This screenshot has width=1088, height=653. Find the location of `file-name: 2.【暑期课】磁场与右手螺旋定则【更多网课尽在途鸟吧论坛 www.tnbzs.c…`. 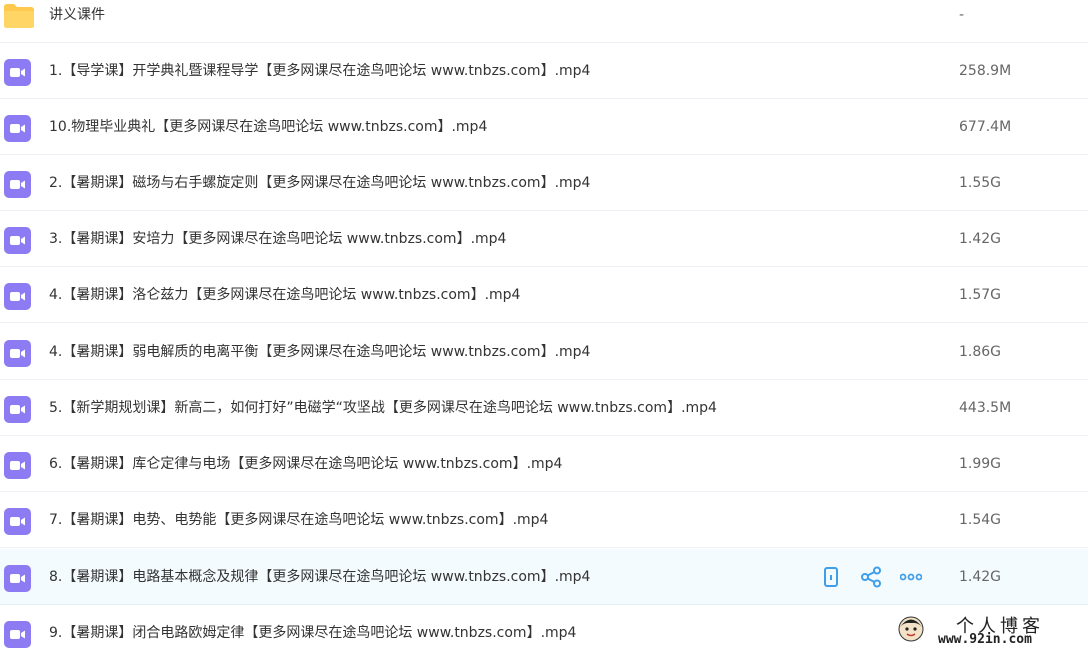

file-name: 2.【暑期课】磁场与右手螺旋定则【更多网课尽在途鸟吧论坛 www.tnbzs.c… is located at coordinates (319, 183).